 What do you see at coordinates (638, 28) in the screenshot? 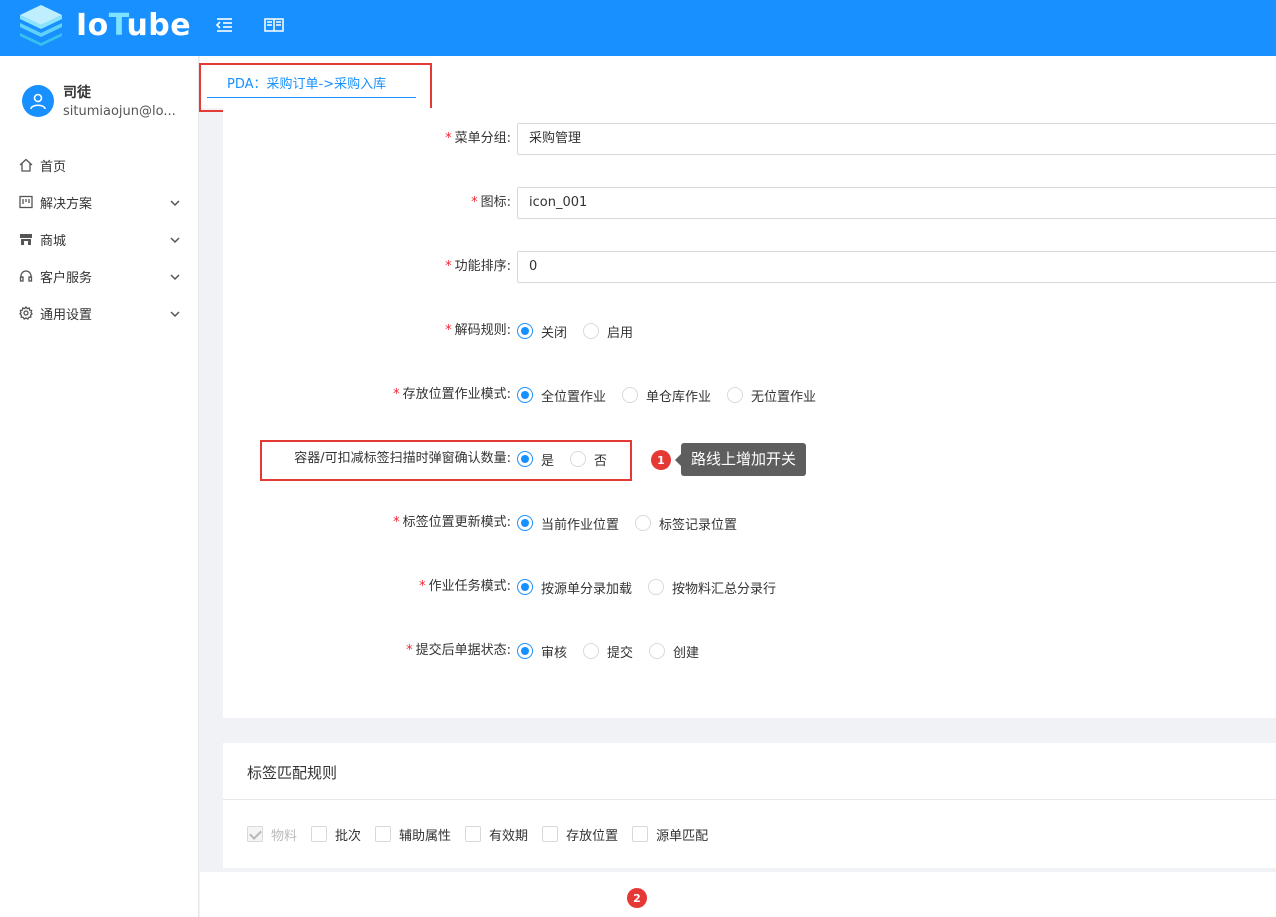
I see `top-header: IoTube` at bounding box center [638, 28].